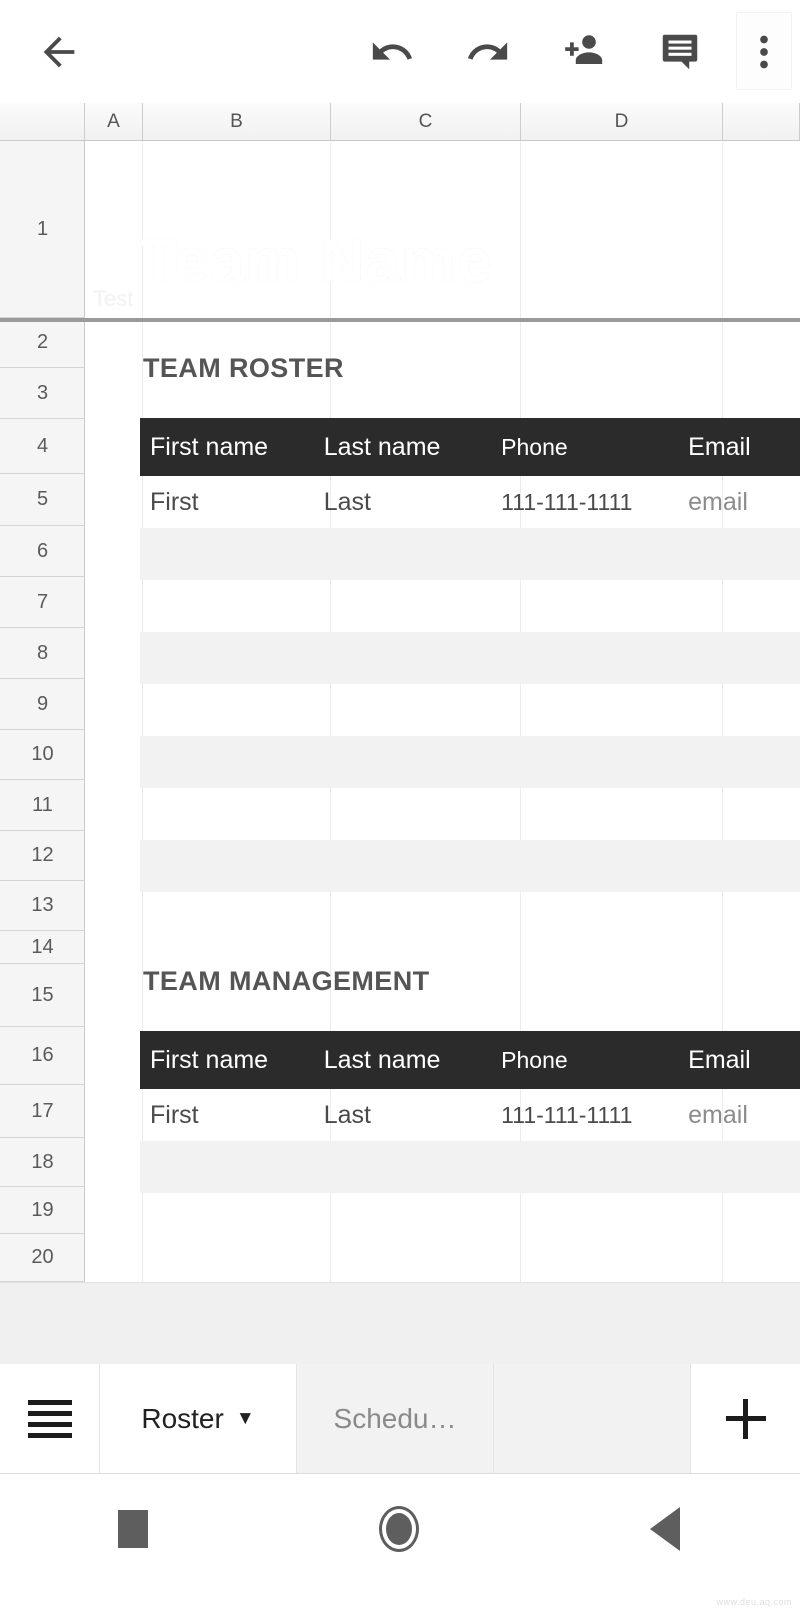  What do you see at coordinates (113, 298) in the screenshot?
I see `doc-subtitle-watermark: Test` at bounding box center [113, 298].